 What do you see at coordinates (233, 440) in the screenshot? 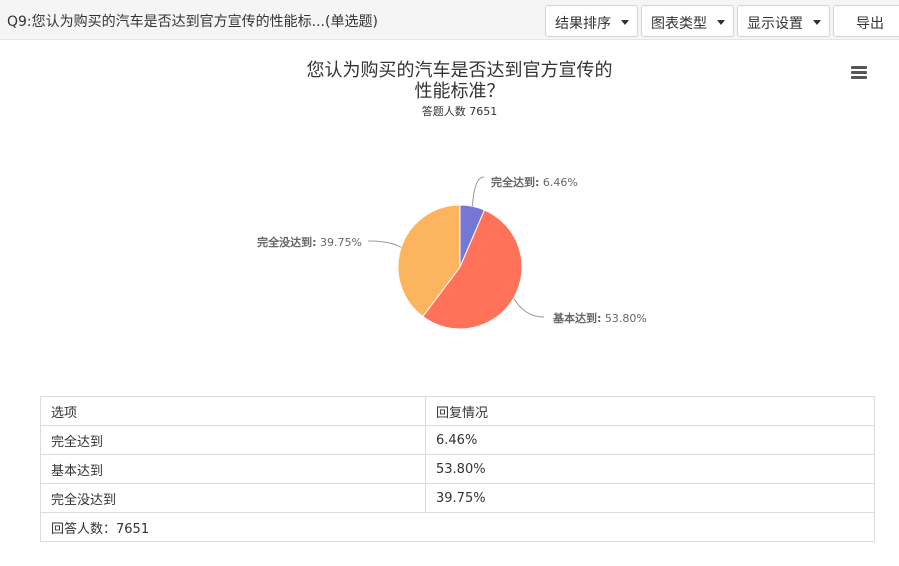
I see `table-cell-option: 完全达到` at bounding box center [233, 440].